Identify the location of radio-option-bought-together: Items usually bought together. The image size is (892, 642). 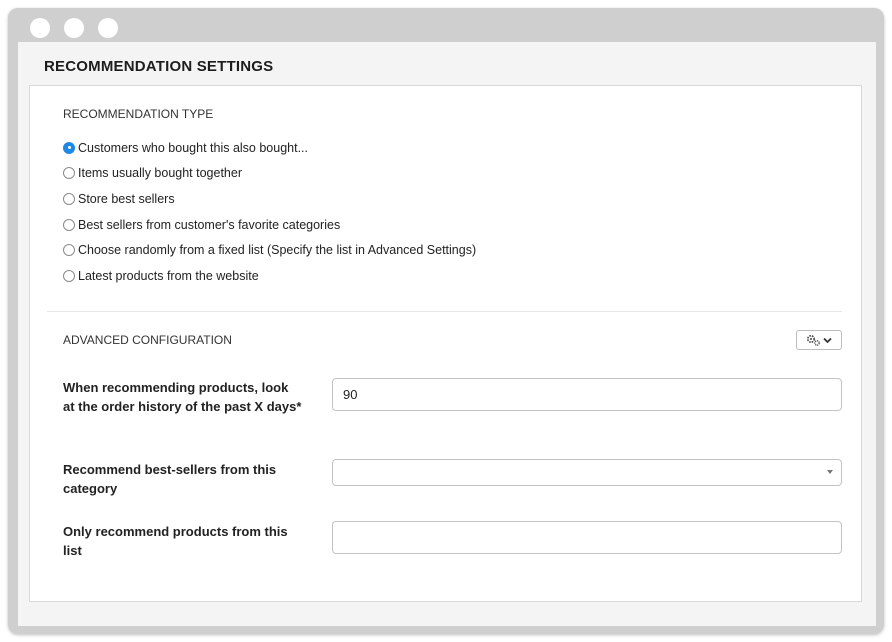
(269, 174).